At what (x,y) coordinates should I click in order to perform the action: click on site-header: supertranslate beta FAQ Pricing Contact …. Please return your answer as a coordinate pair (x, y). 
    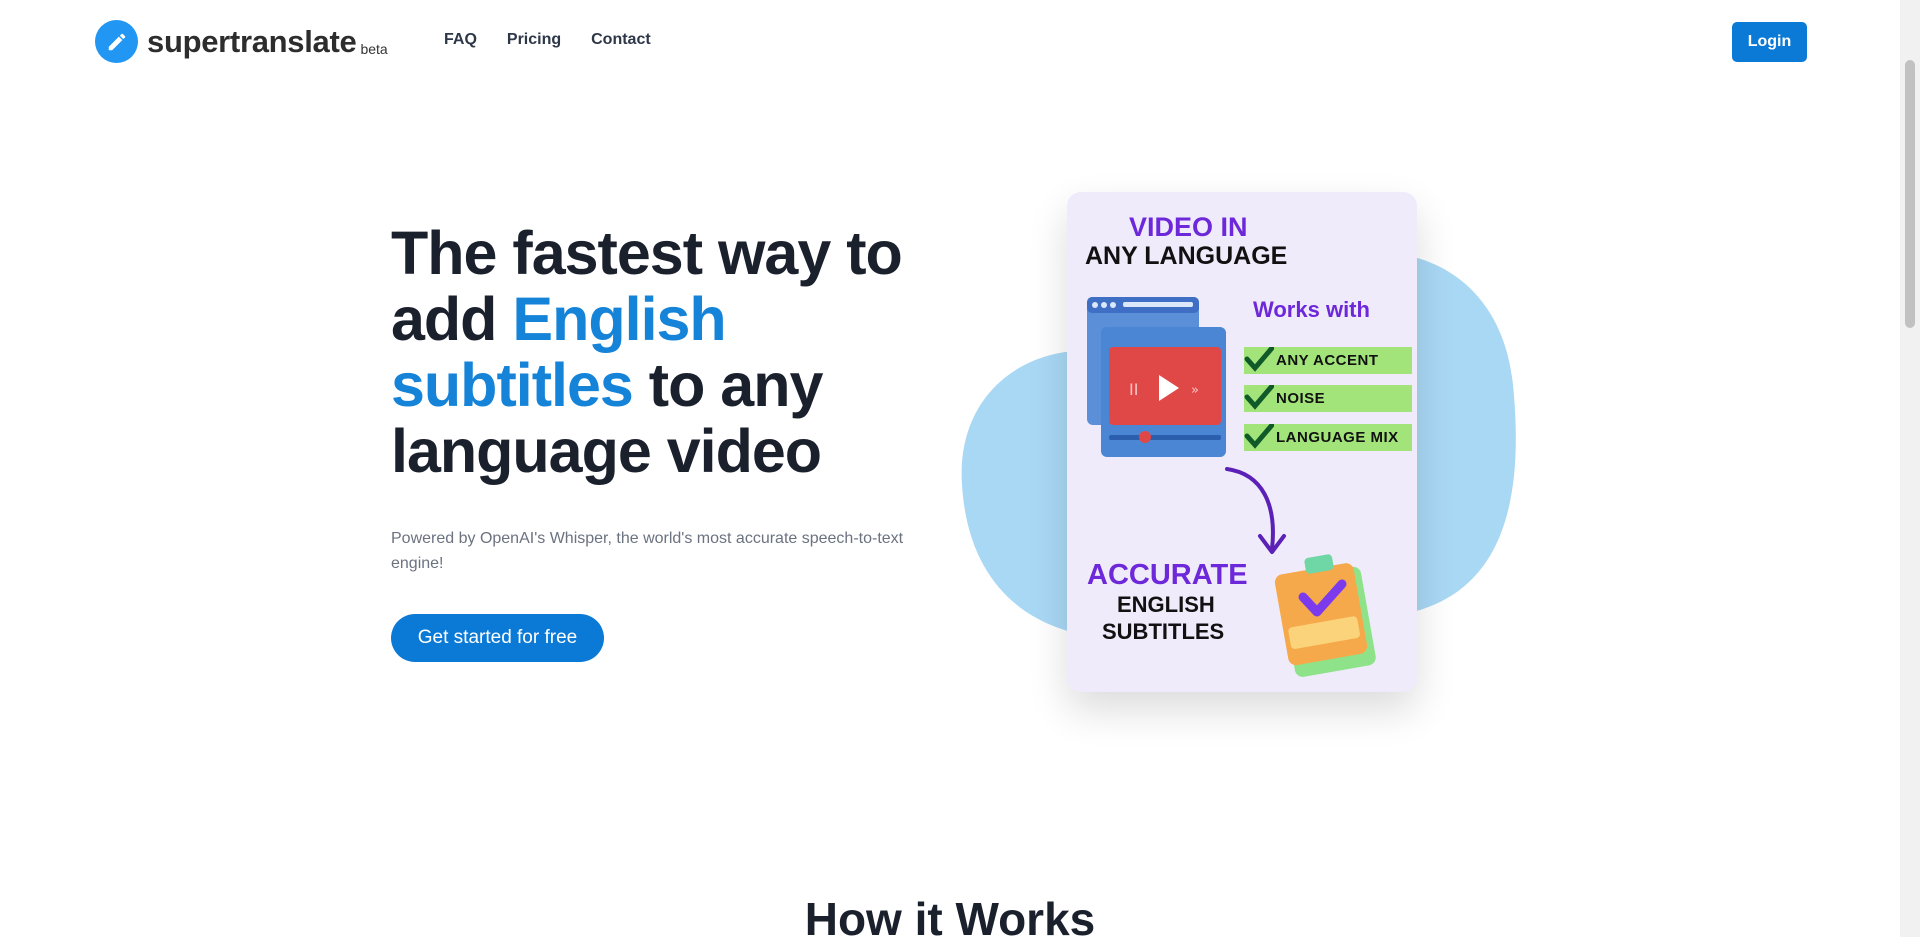
    Looking at the image, I should click on (950, 42).